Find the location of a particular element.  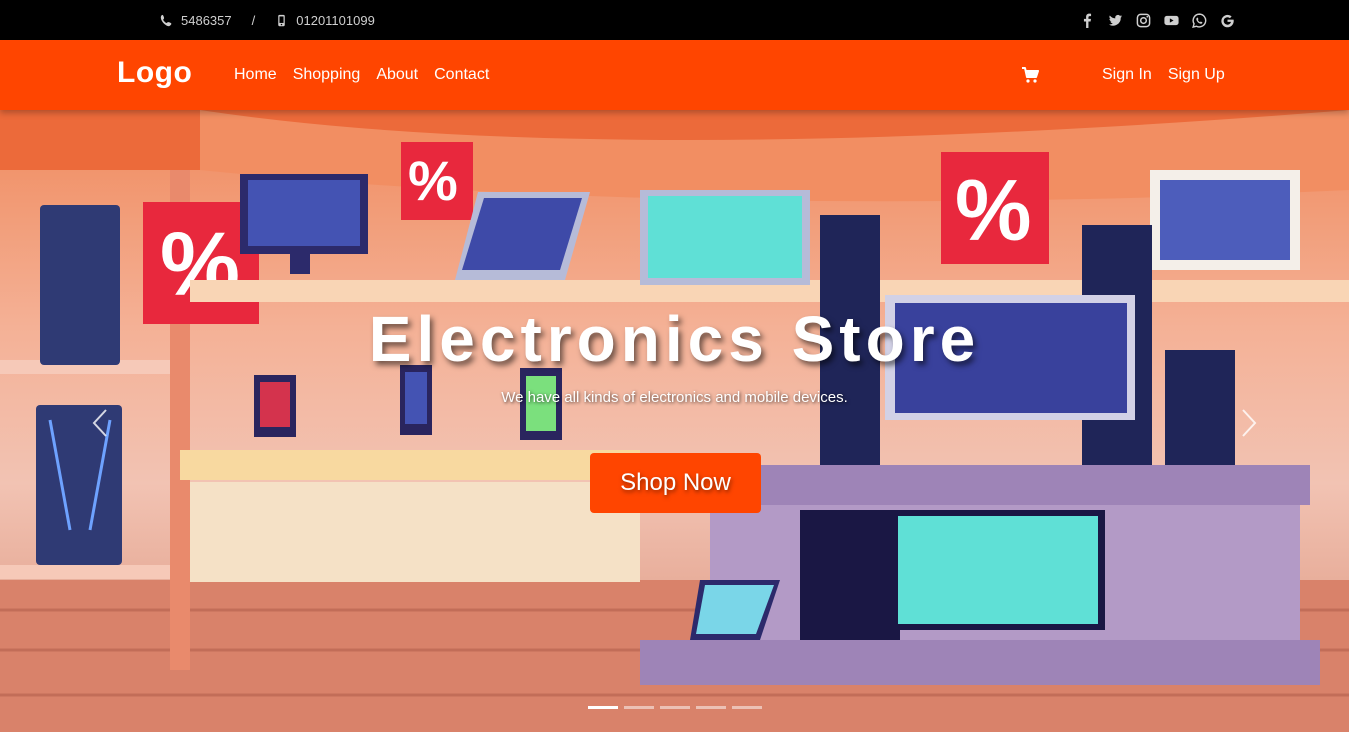

cart-icon is located at coordinates (1030, 75).